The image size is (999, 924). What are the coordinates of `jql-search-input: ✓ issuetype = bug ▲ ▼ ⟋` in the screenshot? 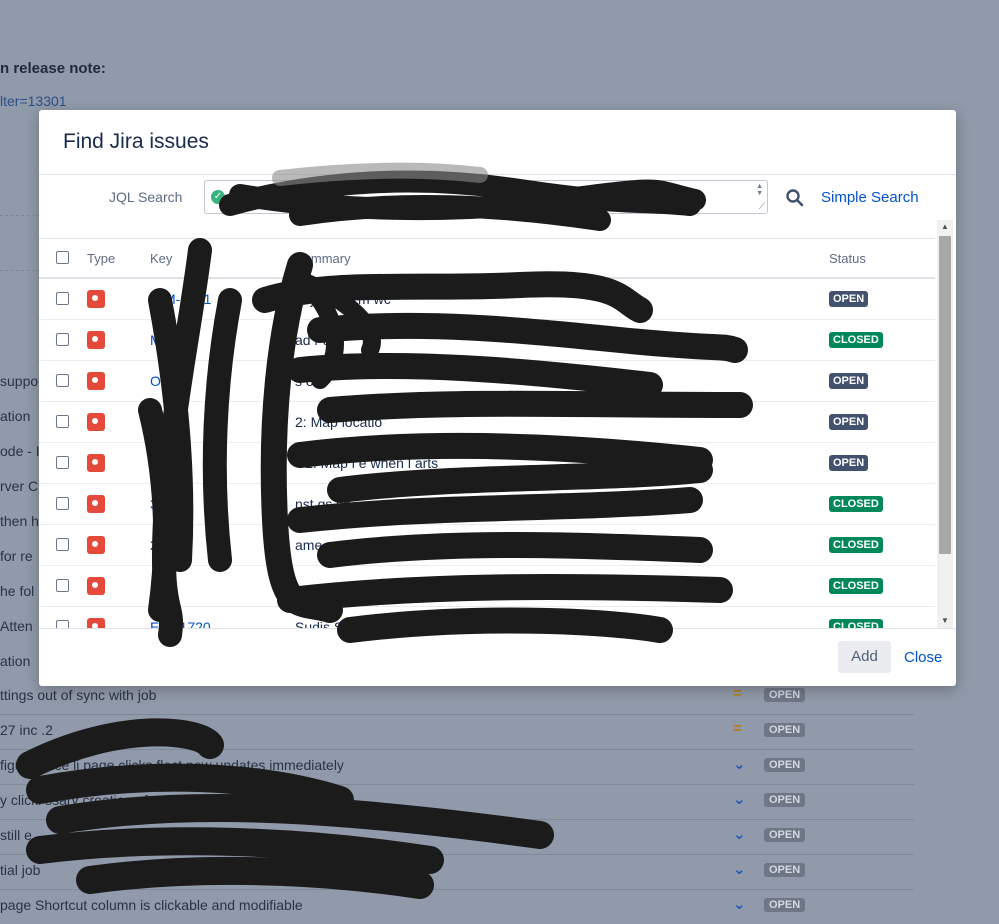 It's located at (486, 197).